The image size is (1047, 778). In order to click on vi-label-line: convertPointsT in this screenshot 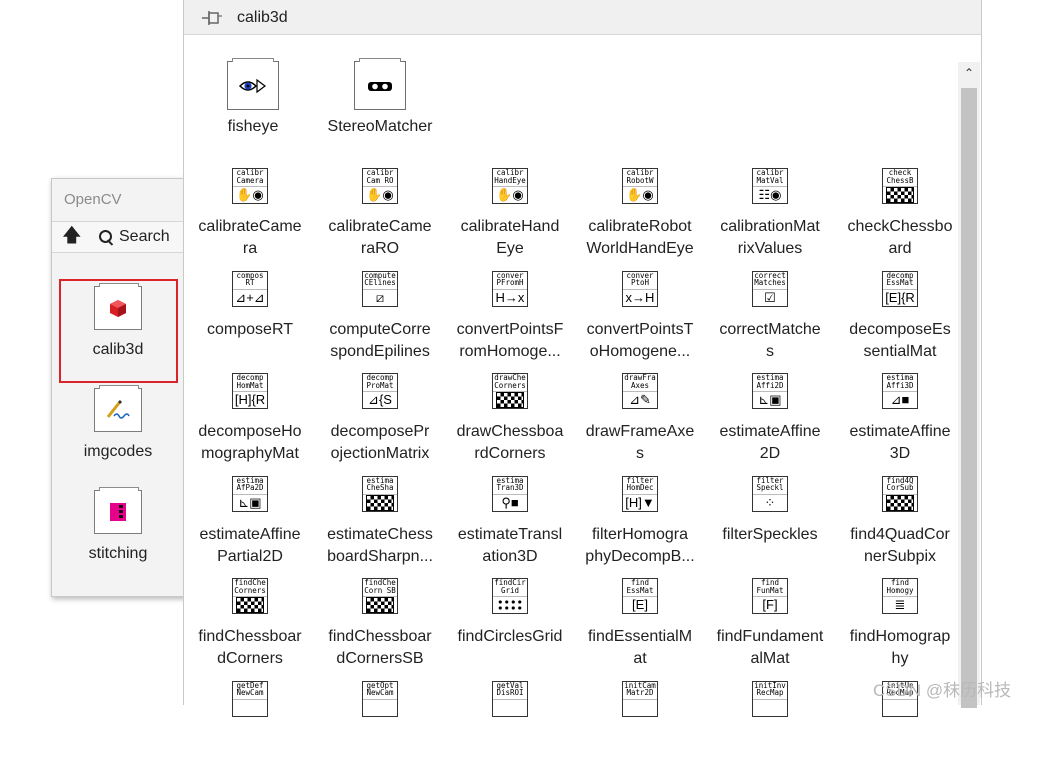, I will do `click(640, 329)`.